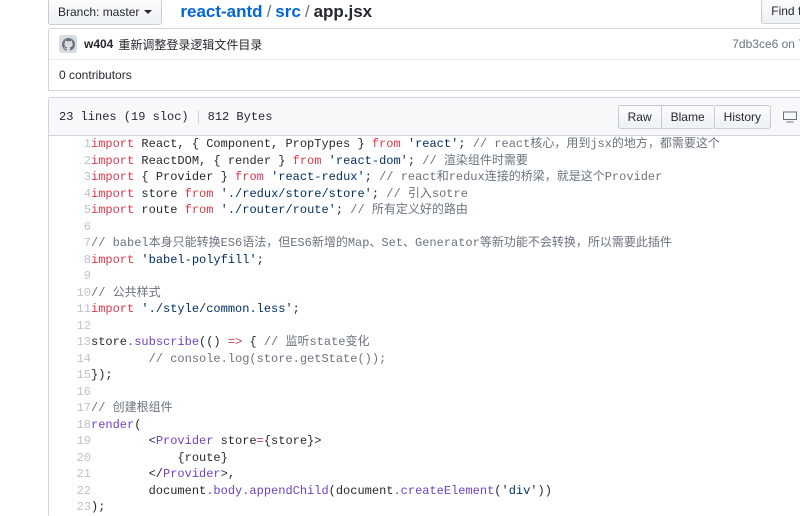 The width and height of the screenshot is (800, 516). I want to click on commit-author-name: w404, so click(98, 44).